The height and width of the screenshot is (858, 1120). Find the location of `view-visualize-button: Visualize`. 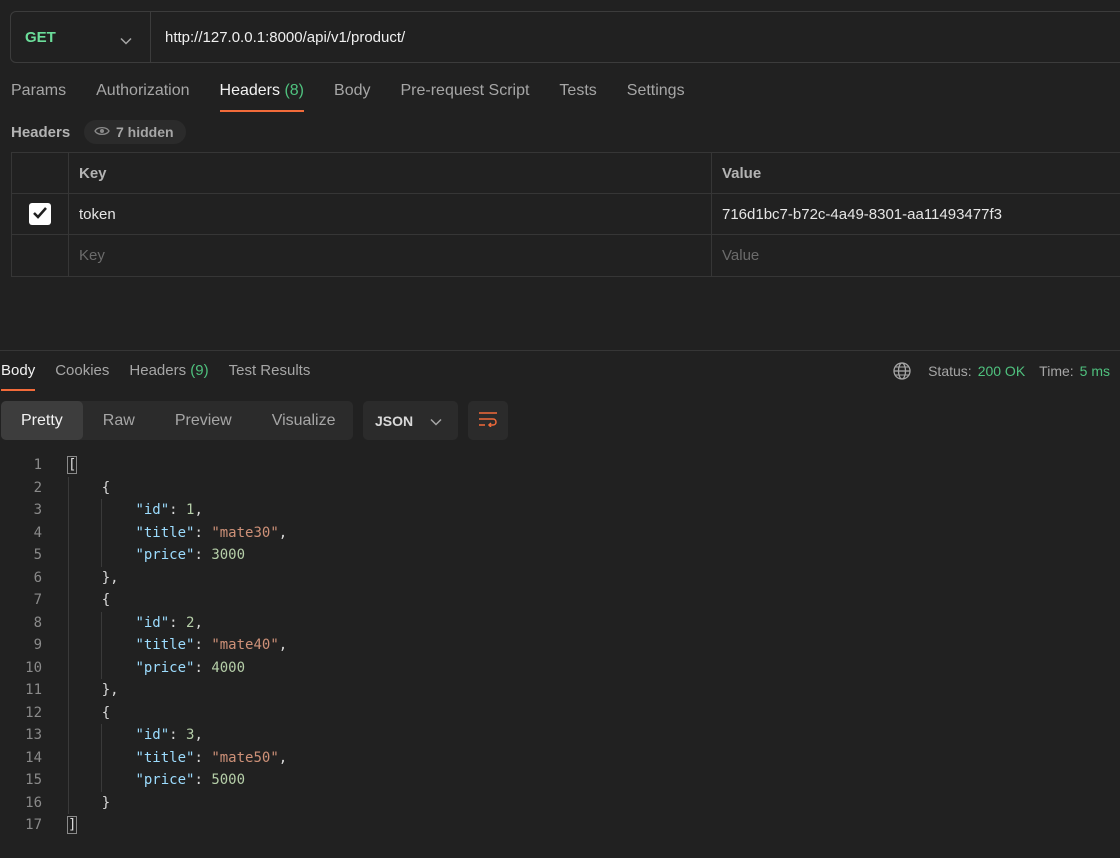

view-visualize-button: Visualize is located at coordinates (304, 420).